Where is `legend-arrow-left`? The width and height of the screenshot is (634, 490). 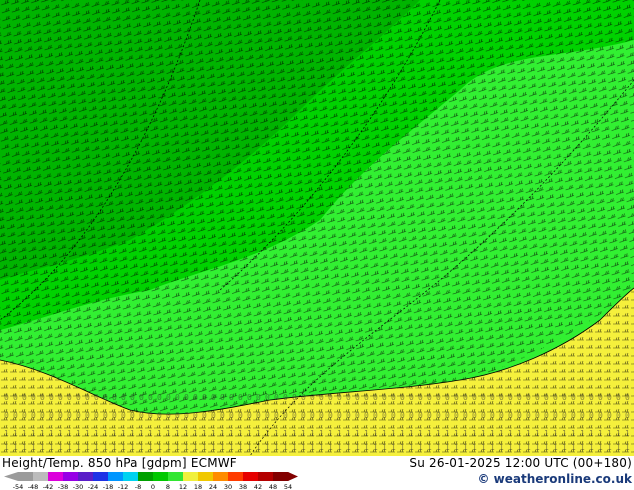
legend-arrow-left is located at coordinates (11, 476).